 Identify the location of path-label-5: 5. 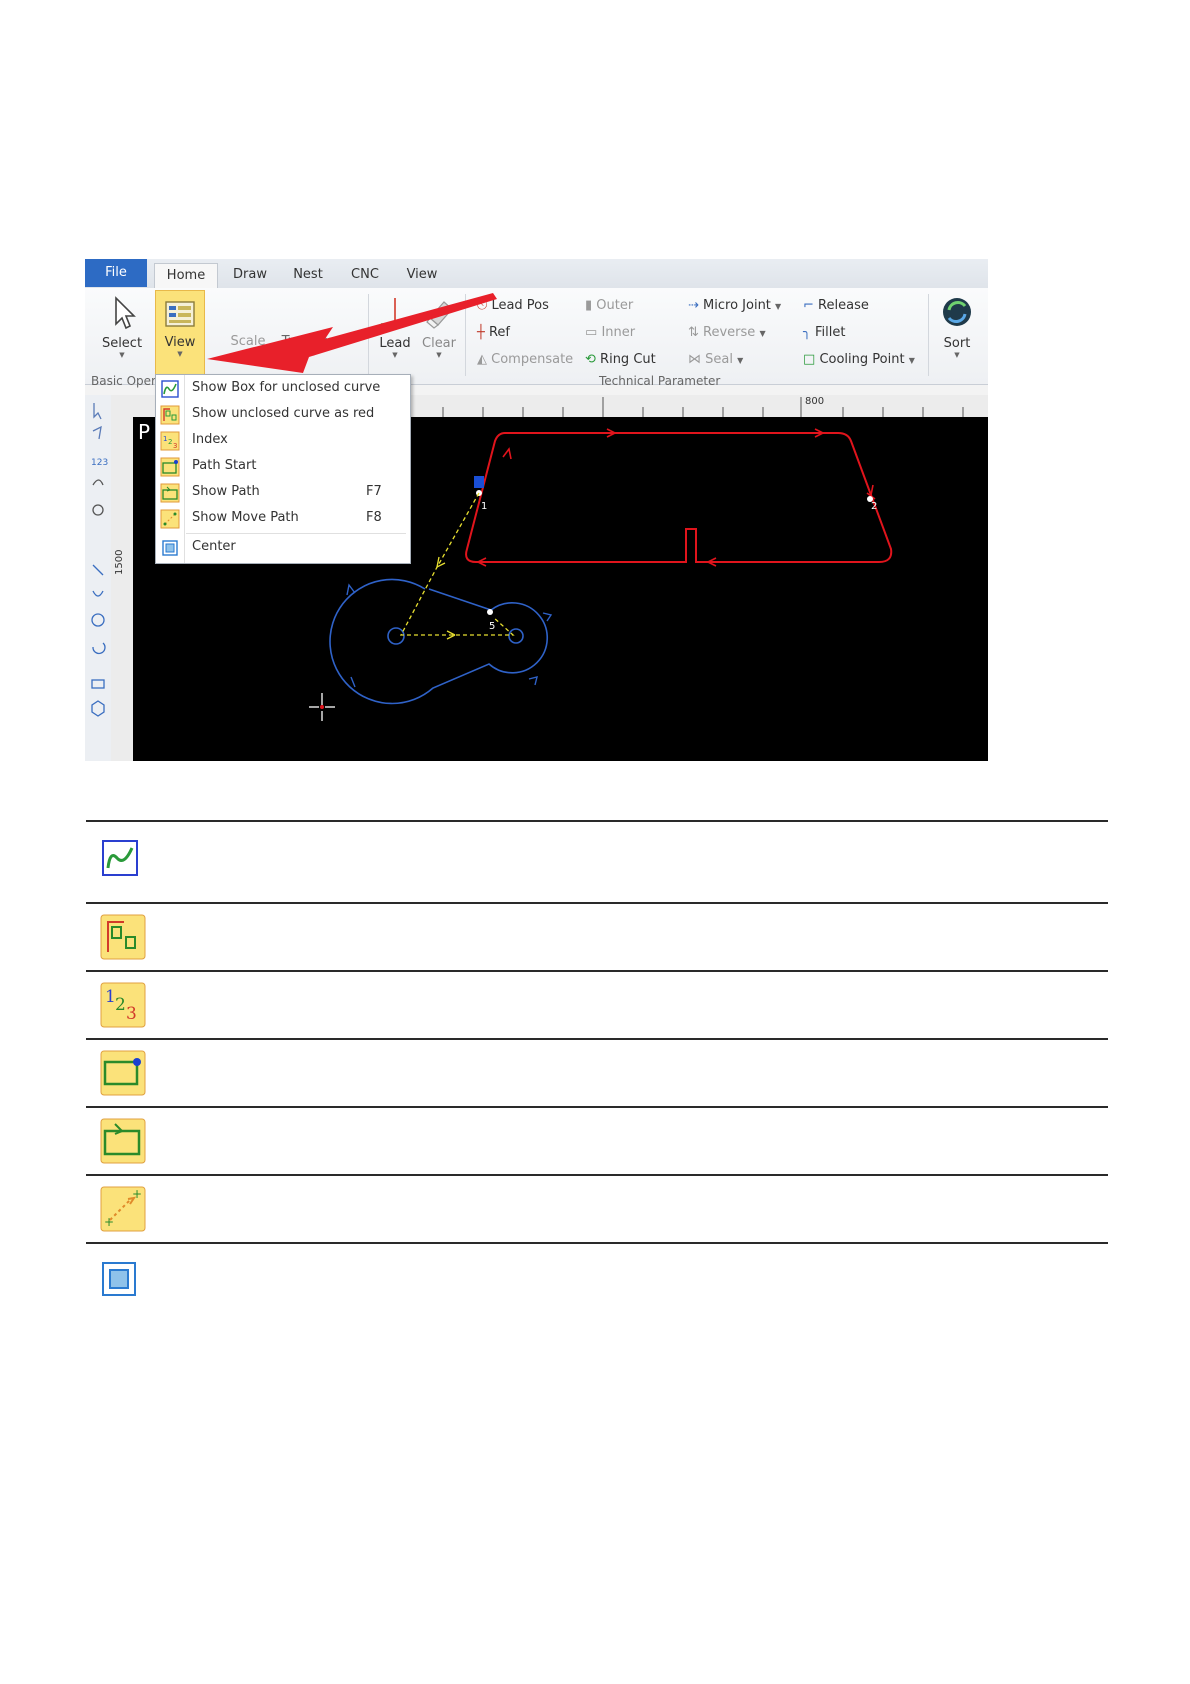
(492, 626).